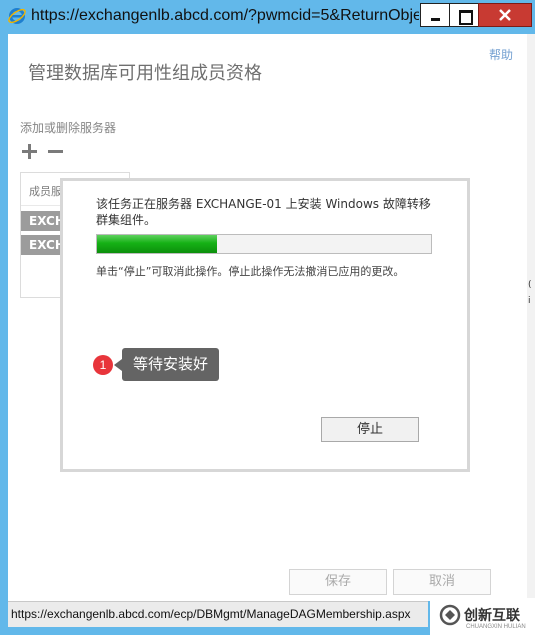  Describe the element at coordinates (529, 301) in the screenshot. I see `edge-glyph: i` at that location.